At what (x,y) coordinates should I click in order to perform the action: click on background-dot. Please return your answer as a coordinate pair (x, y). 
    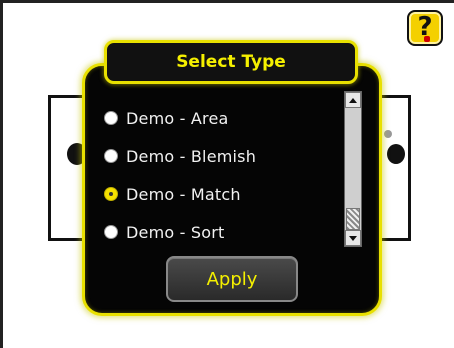
    Looking at the image, I should click on (388, 134).